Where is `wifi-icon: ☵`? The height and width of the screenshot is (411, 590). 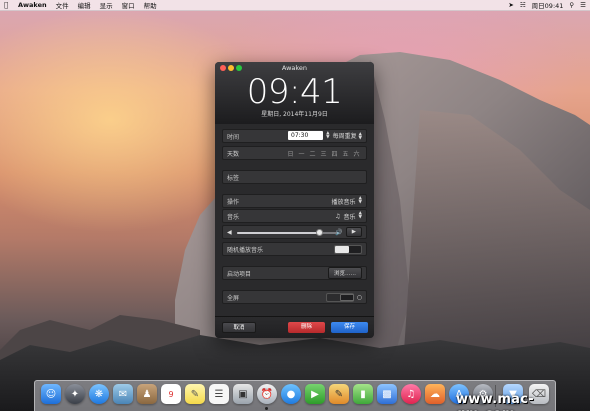 wifi-icon: ☵ is located at coordinates (523, 5).